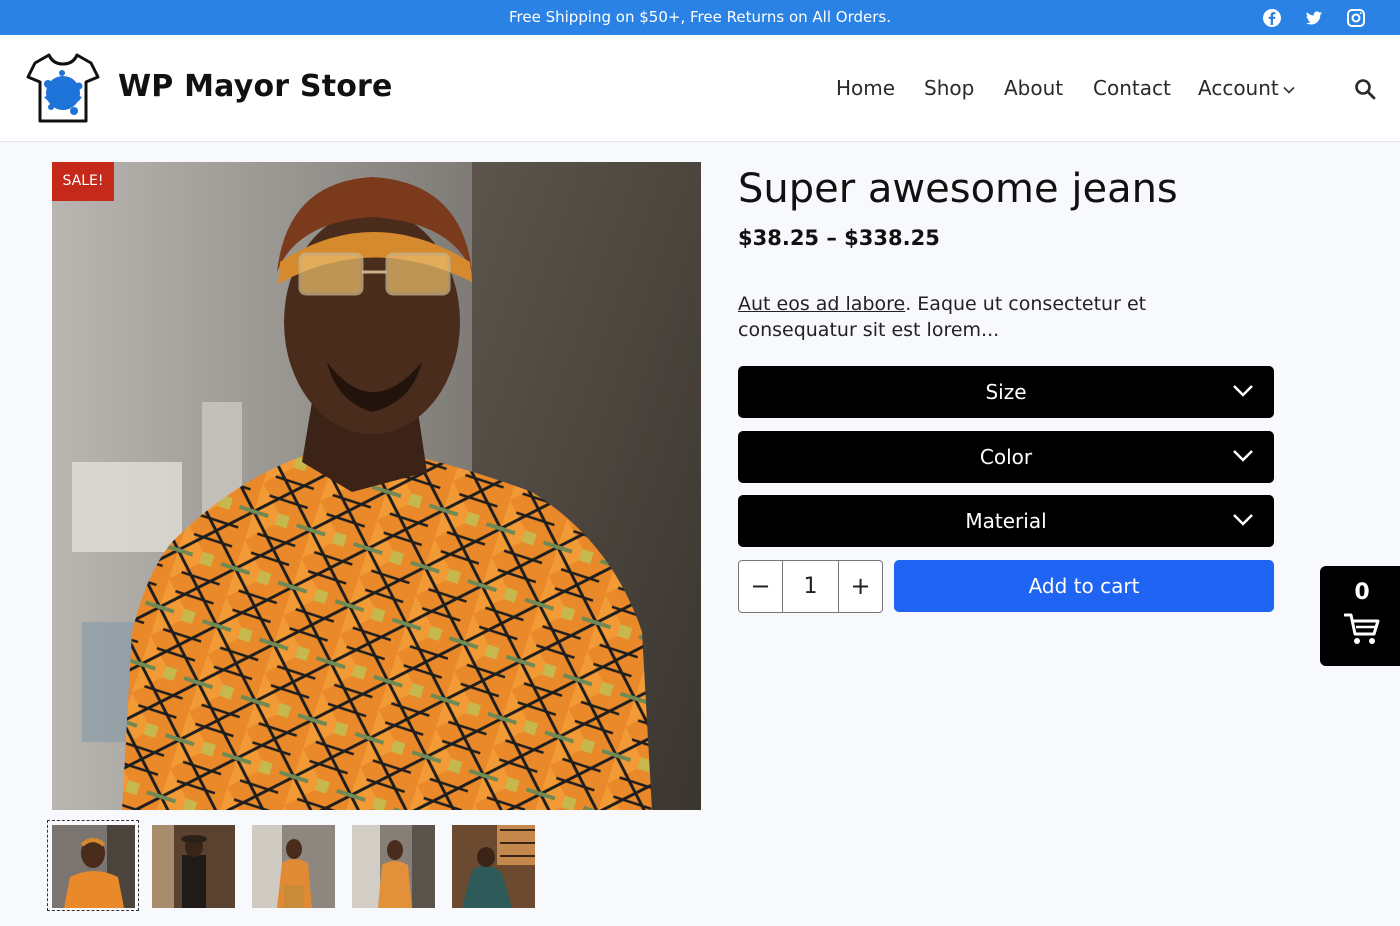  Describe the element at coordinates (1084, 586) in the screenshot. I see `add-to-cart-button: Add to cart` at that location.